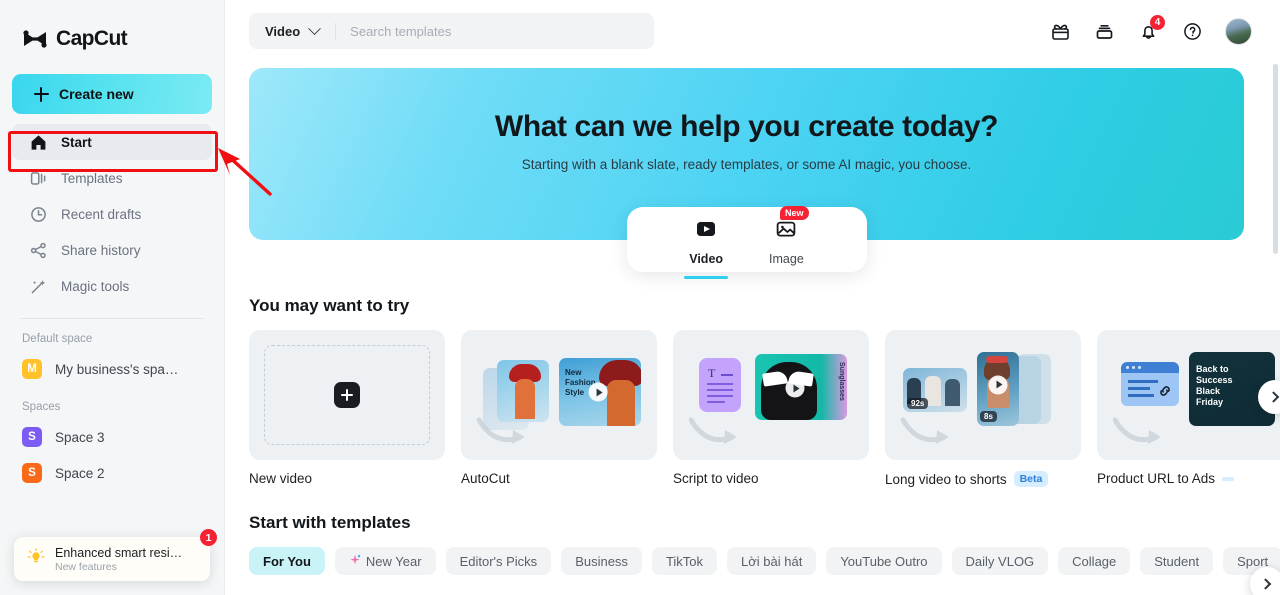 The height and width of the screenshot is (595, 1280). I want to click on templates-section-title: Start with templates, so click(330, 522).